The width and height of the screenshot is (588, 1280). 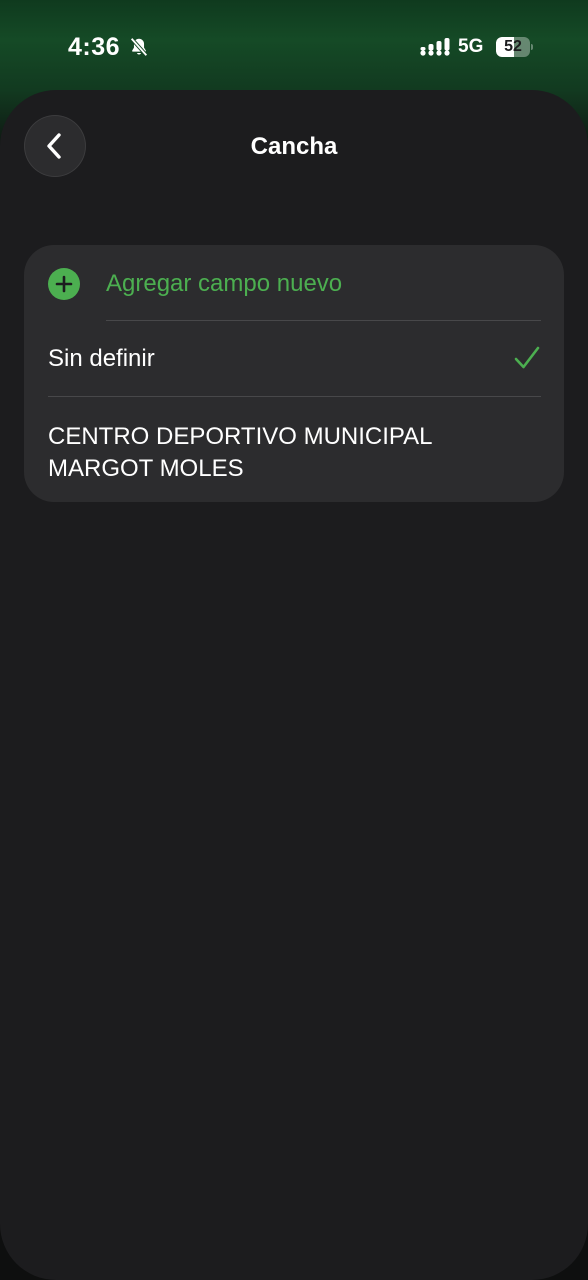 I want to click on signal-icon, so click(x=435, y=47).